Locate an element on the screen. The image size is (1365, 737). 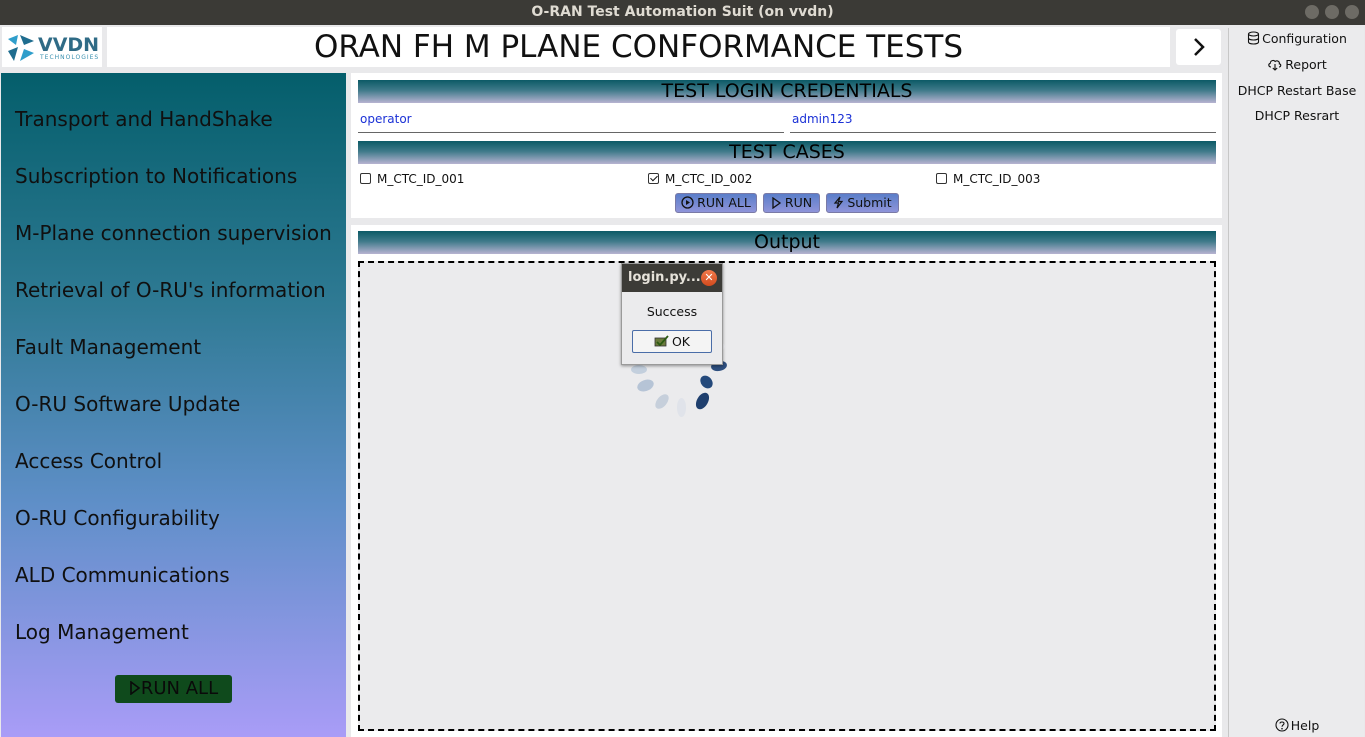
vvdn-logo-icon is located at coordinates (21, 48).